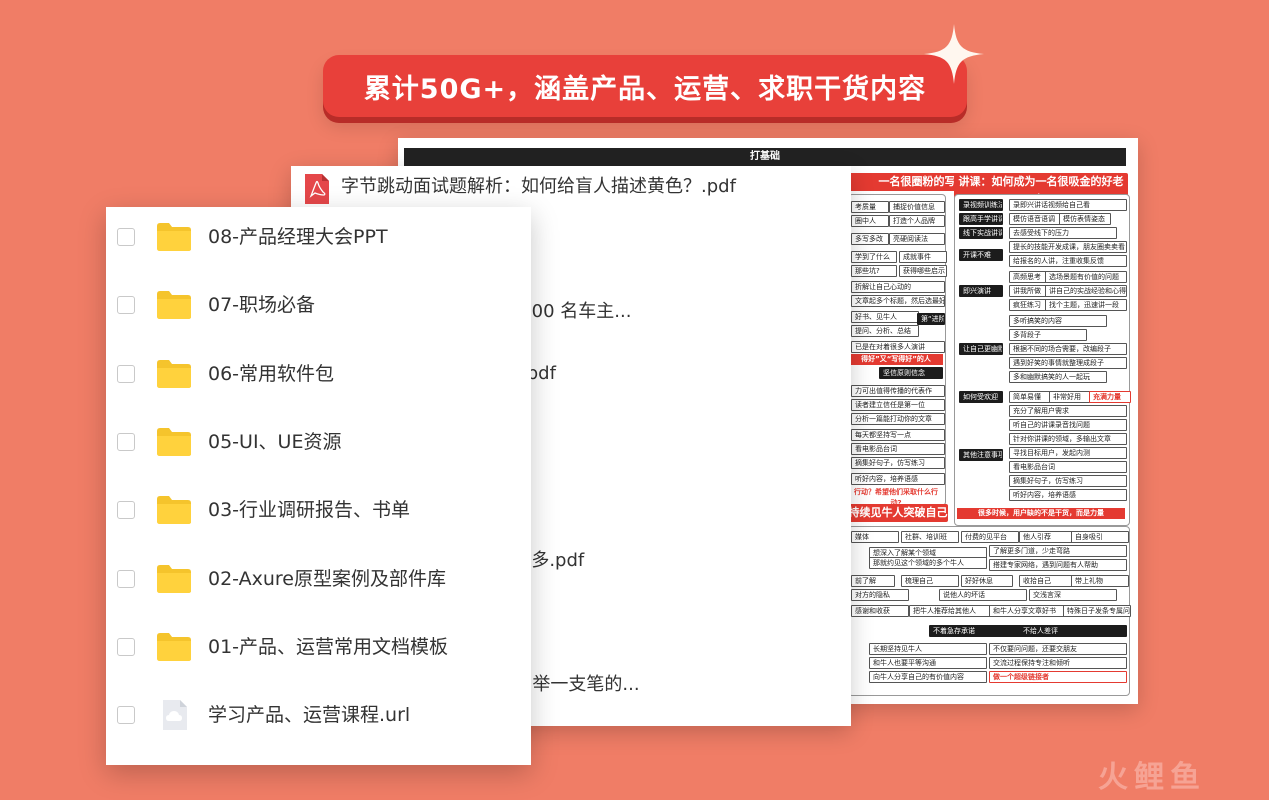 Image resolution: width=1269 pixels, height=800 pixels. What do you see at coordinates (981, 397) in the screenshot?
I see `mindmap-node-right: 如何受欢迎` at bounding box center [981, 397].